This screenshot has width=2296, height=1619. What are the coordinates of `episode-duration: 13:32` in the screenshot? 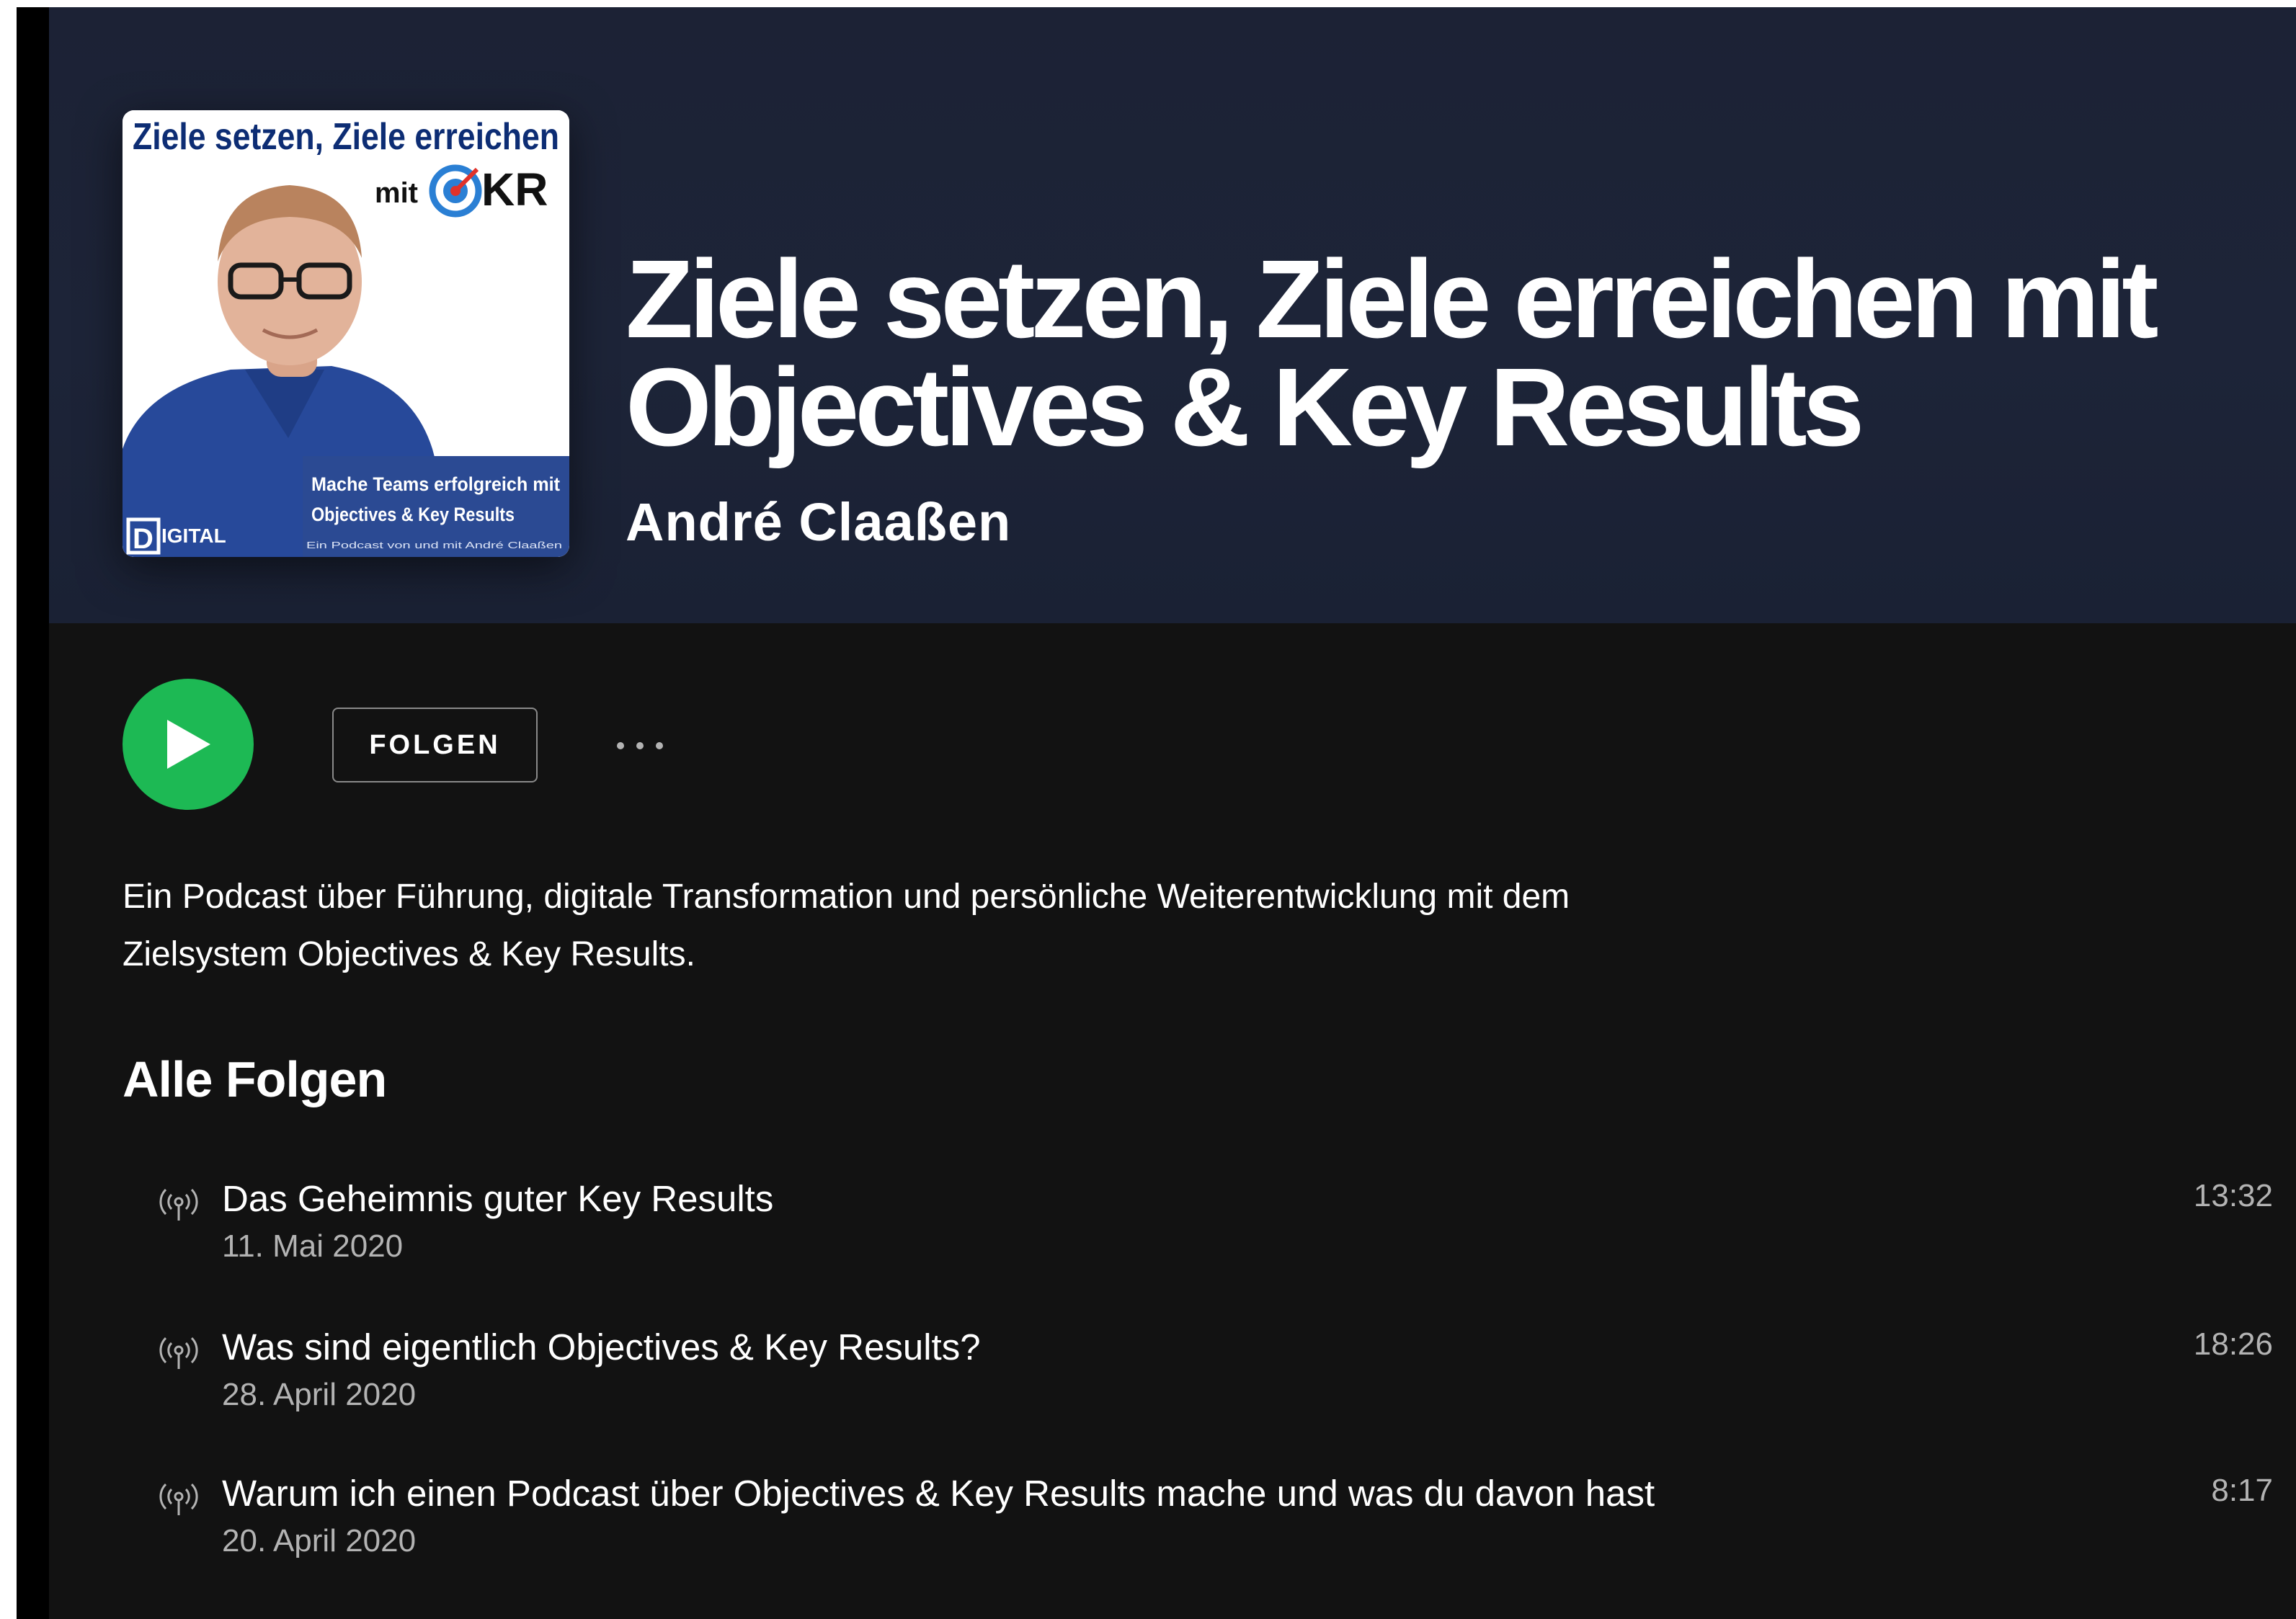 It's located at (2233, 1195).